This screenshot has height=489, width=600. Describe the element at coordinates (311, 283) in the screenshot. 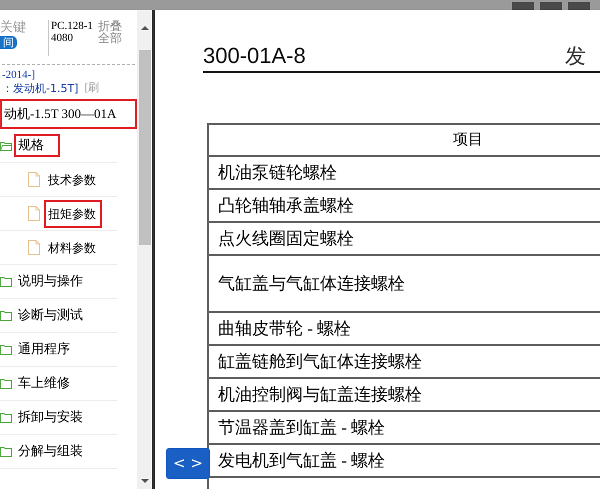

I see `table-cell-text: 气缸盖与气缸体连接螺栓` at that location.